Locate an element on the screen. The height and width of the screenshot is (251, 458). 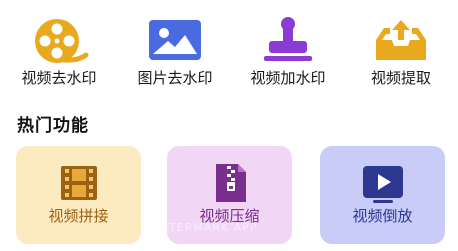
card-video-merge: 视频拼接 is located at coordinates (78, 195).